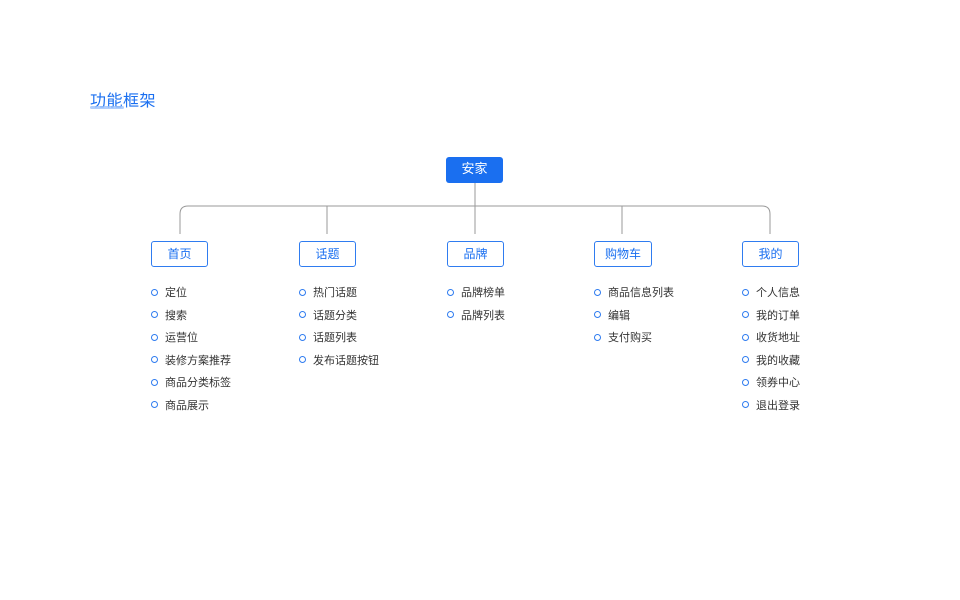 The height and width of the screenshot is (600, 960). What do you see at coordinates (198, 360) in the screenshot?
I see `item-label: 装修方案推荐` at bounding box center [198, 360].